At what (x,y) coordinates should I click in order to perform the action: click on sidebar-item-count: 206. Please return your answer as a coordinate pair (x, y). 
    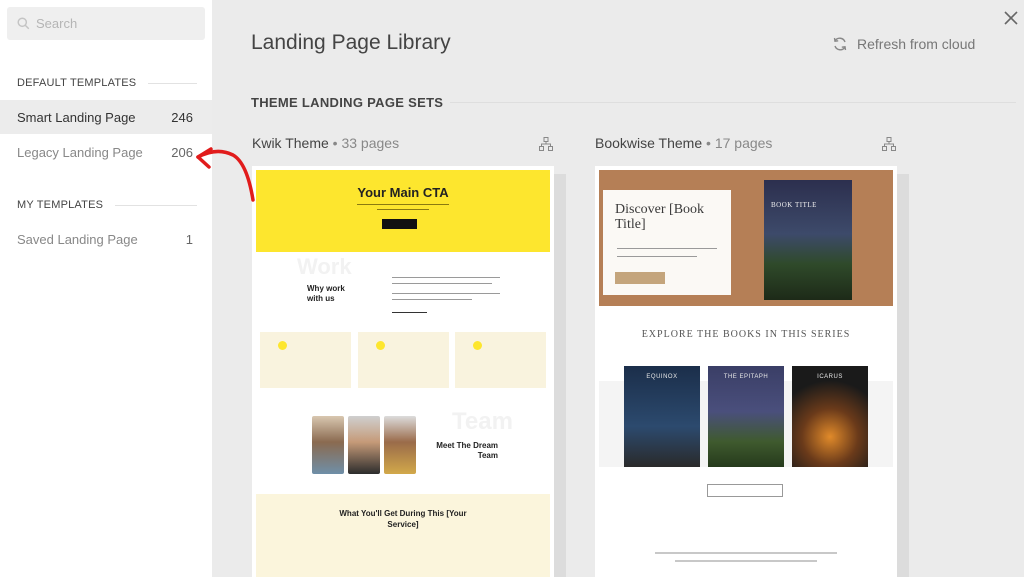
    Looking at the image, I should click on (182, 152).